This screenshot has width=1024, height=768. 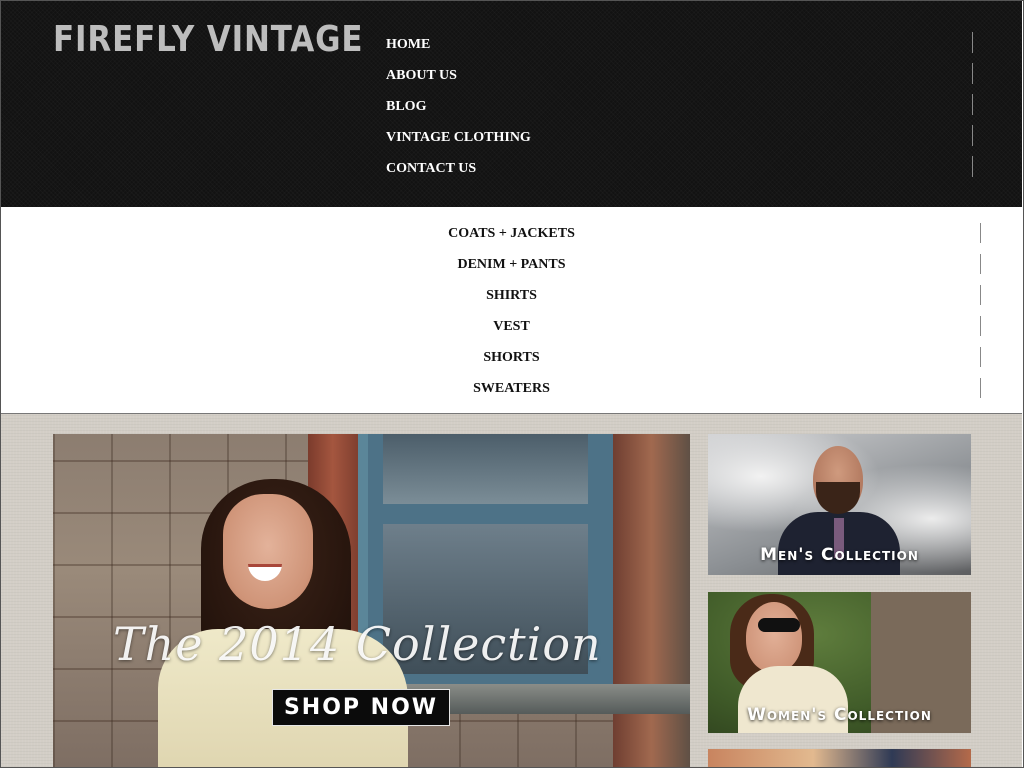 I want to click on womens-collection-label: Women's Collection, so click(x=839, y=715).